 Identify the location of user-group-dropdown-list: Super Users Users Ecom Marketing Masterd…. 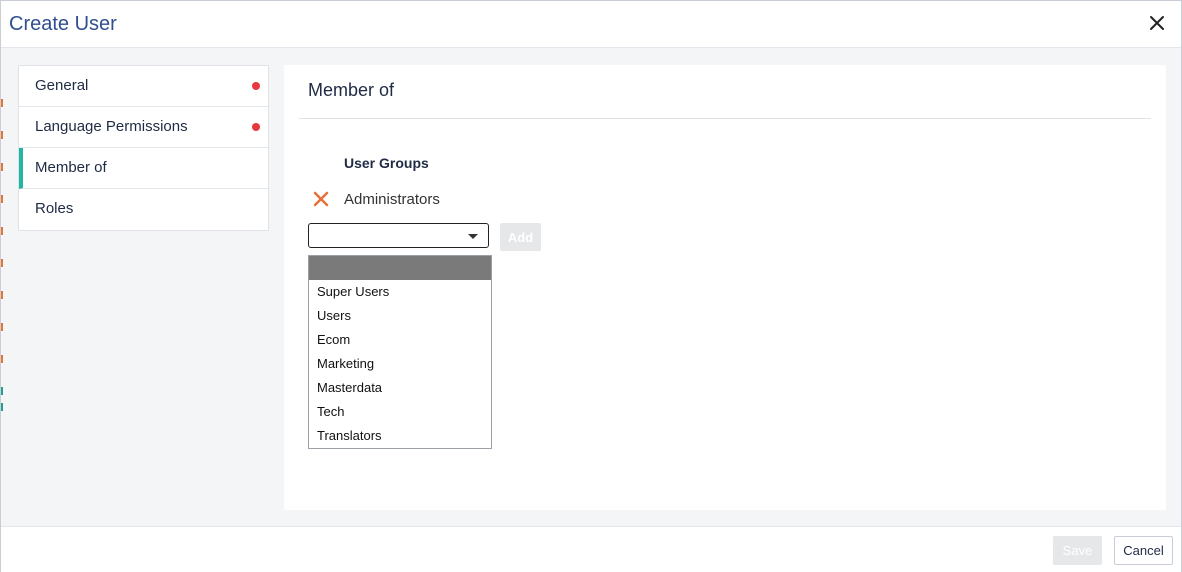
(400, 352).